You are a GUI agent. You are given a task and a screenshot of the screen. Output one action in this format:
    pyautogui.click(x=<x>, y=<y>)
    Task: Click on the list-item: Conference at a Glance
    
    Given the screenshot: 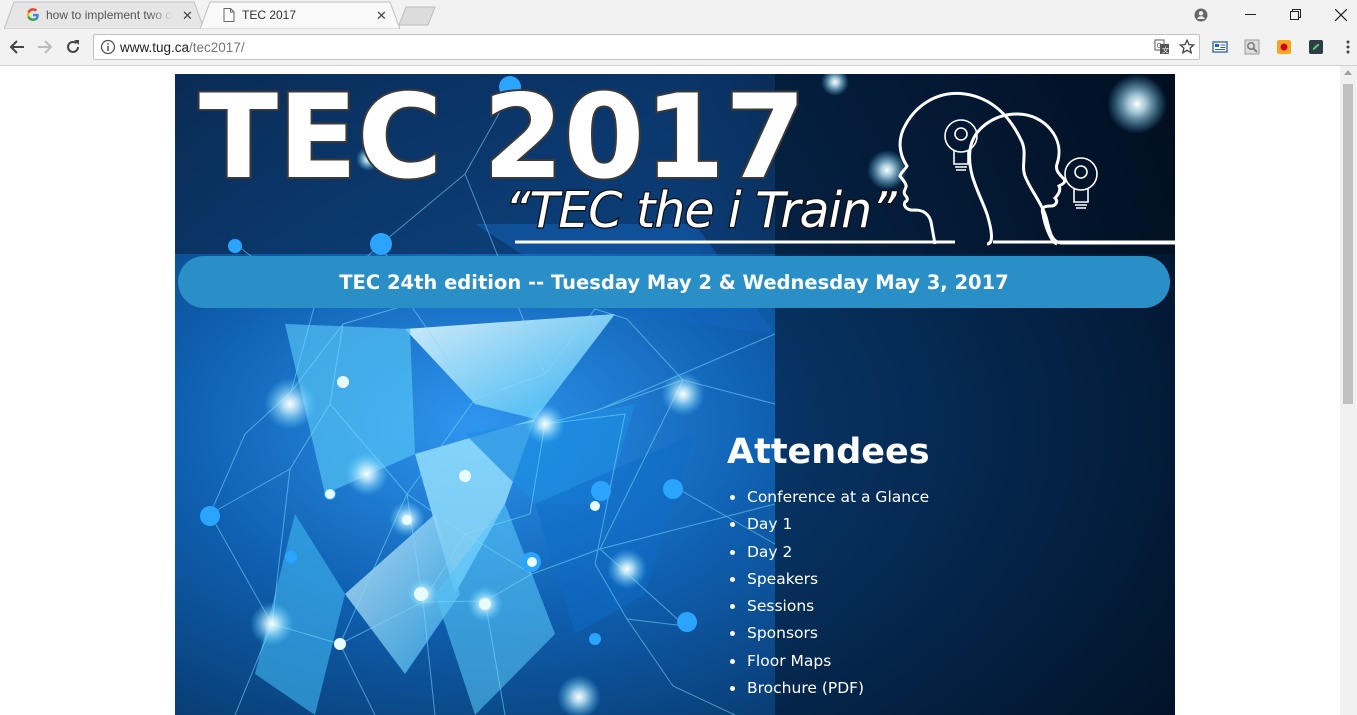 What is the action you would take?
    pyautogui.click(x=828, y=501)
    